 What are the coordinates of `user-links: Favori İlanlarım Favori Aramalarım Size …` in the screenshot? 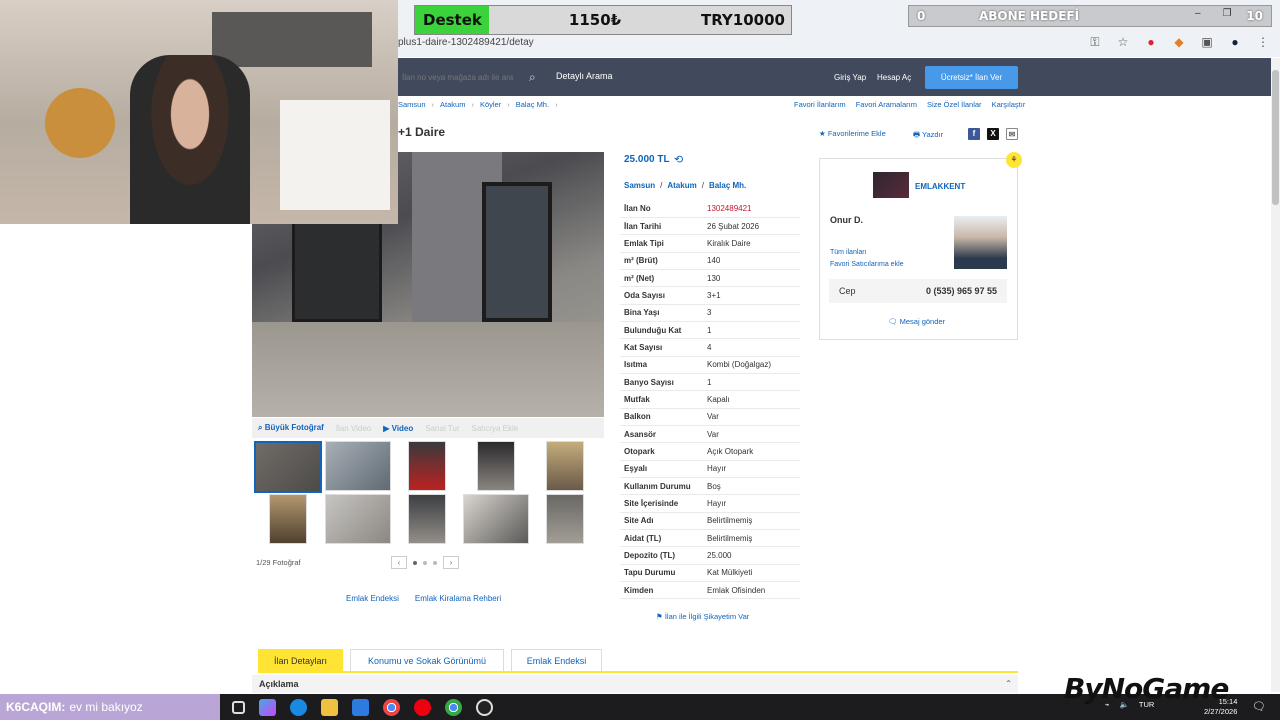 It's located at (909, 104).